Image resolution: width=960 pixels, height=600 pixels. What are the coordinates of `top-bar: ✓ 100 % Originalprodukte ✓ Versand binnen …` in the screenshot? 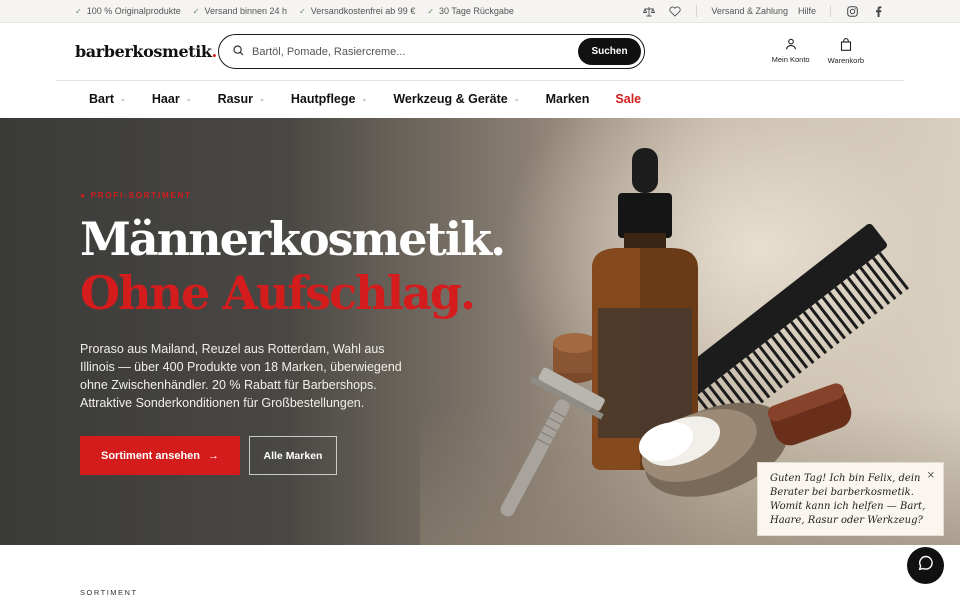 It's located at (480, 11).